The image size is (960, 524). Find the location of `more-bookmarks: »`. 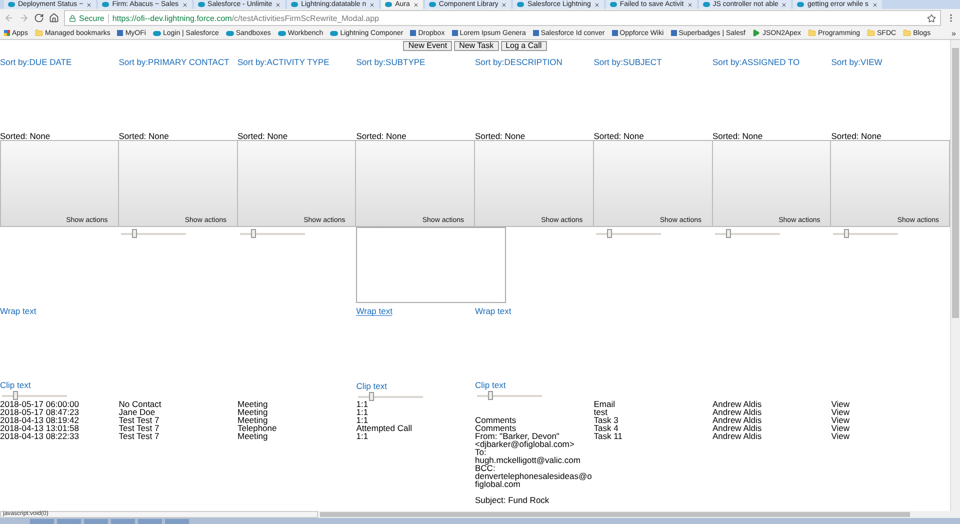

more-bookmarks: » is located at coordinates (954, 33).